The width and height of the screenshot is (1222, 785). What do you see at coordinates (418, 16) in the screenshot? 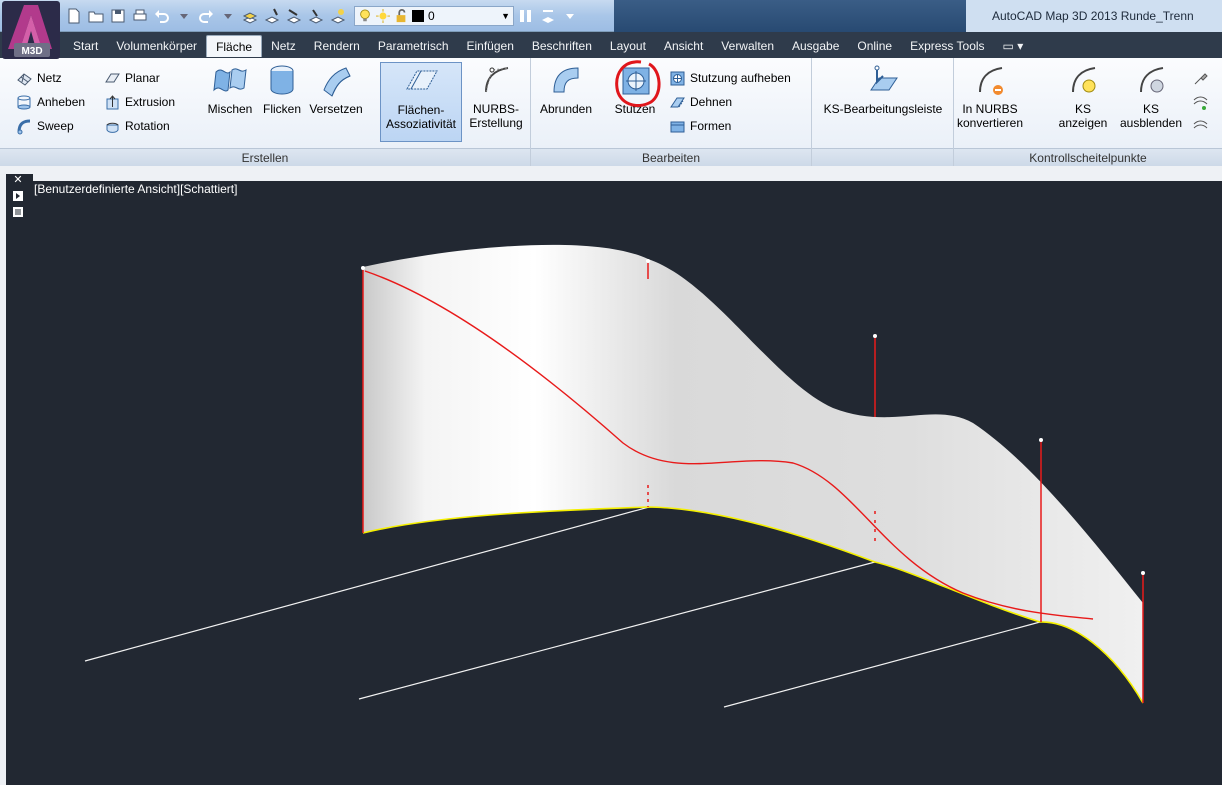
I see `layer-color-swatch` at bounding box center [418, 16].